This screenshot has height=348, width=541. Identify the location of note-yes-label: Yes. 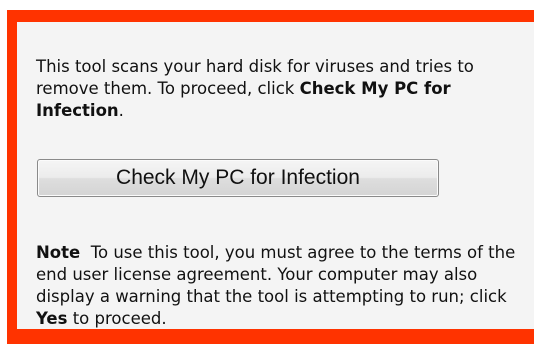
(52, 318).